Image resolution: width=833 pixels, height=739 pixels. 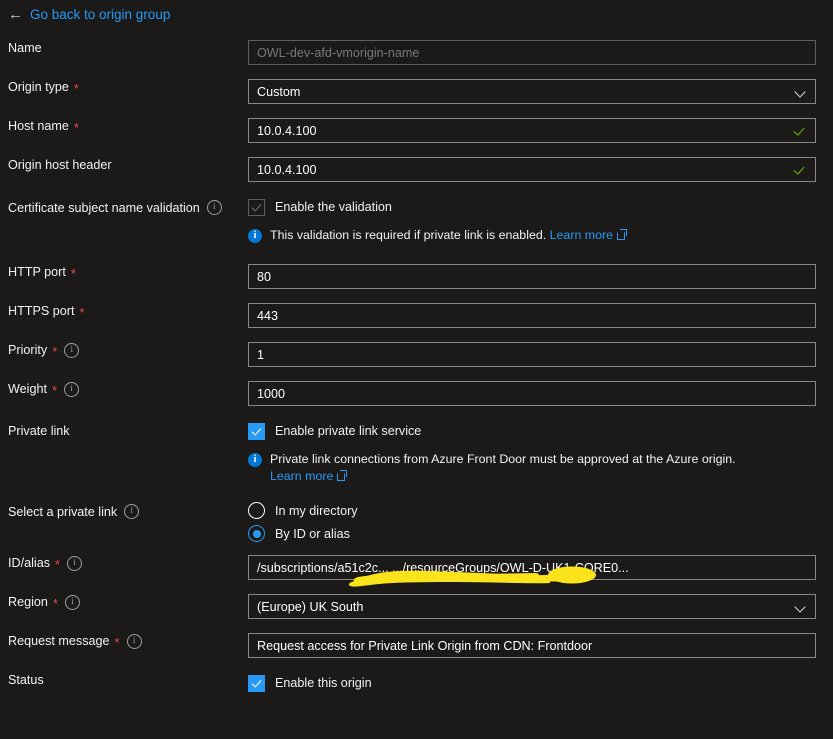 I want to click on radio-button-unselected, so click(x=256, y=510).